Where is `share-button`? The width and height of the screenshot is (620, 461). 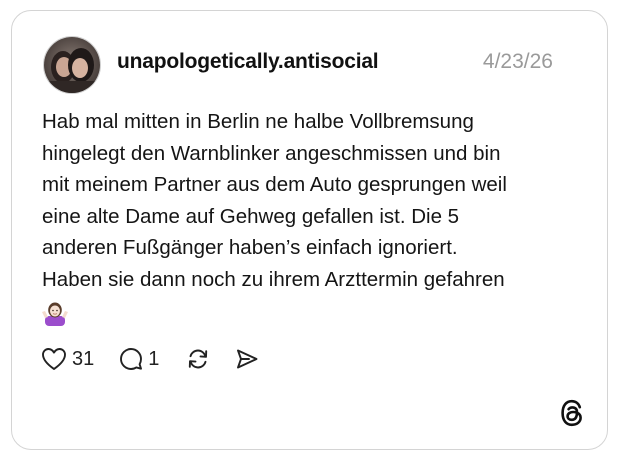
share-button is located at coordinates (247, 359).